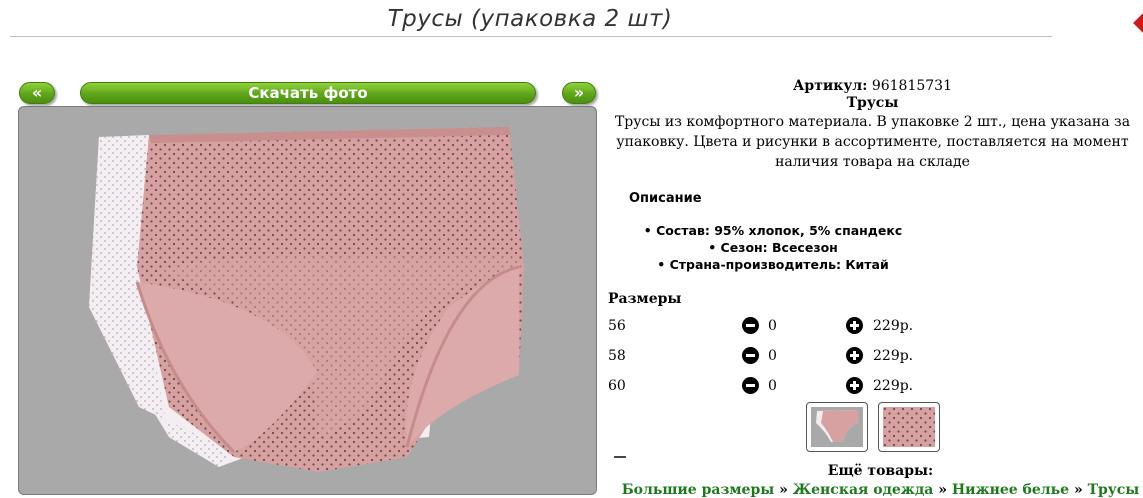  I want to click on attribute-season: Сезон: Всесезон, so click(773, 247).